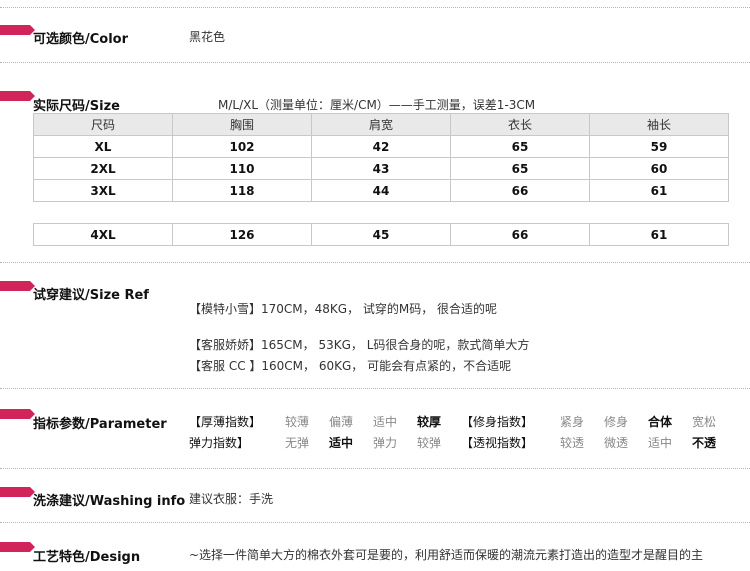  Describe the element at coordinates (572, 422) in the screenshot. I see `fit-option: 紧身` at that location.